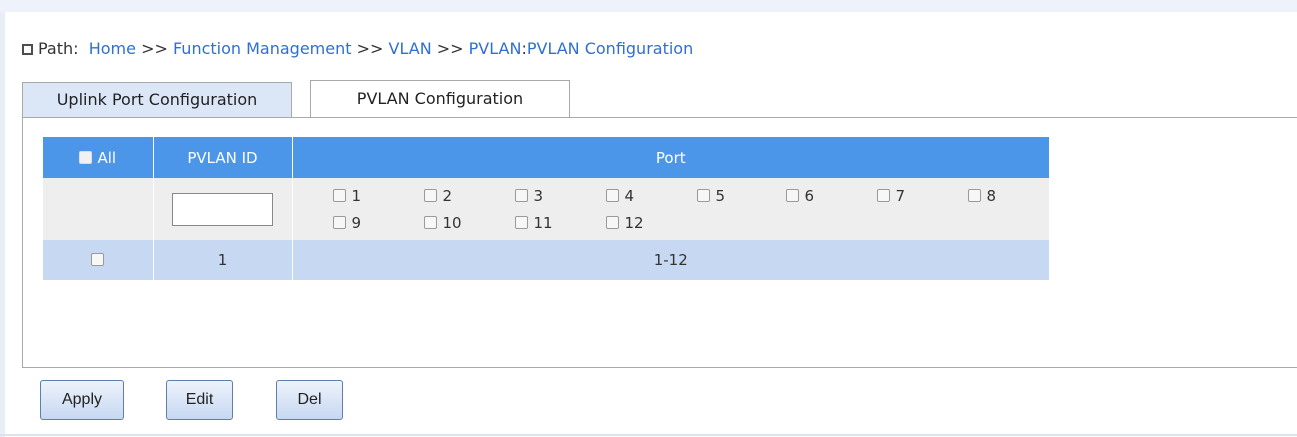 Image resolution: width=1297 pixels, height=437 pixels. What do you see at coordinates (720, 196) in the screenshot?
I see `port-label: 5` at bounding box center [720, 196].